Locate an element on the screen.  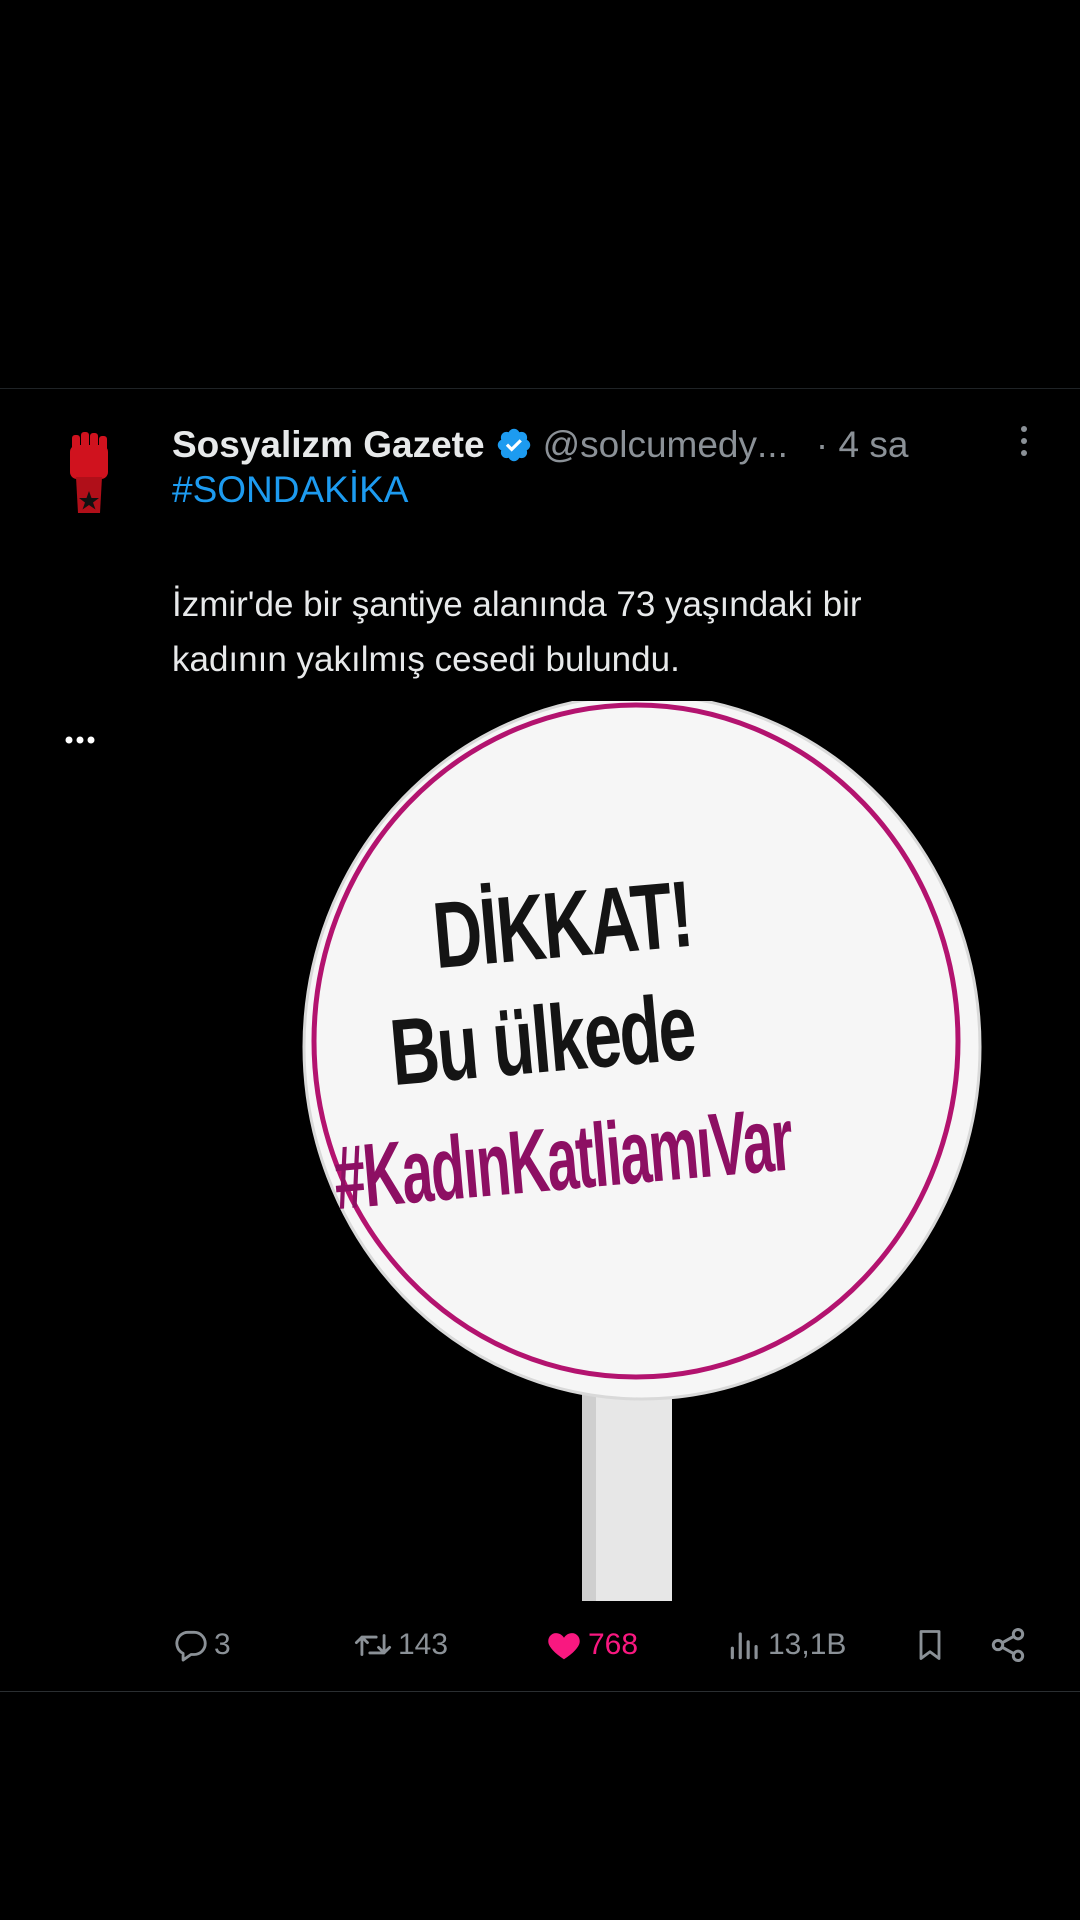
hashtag-link: #SONDAKİKA is located at coordinates (290, 490).